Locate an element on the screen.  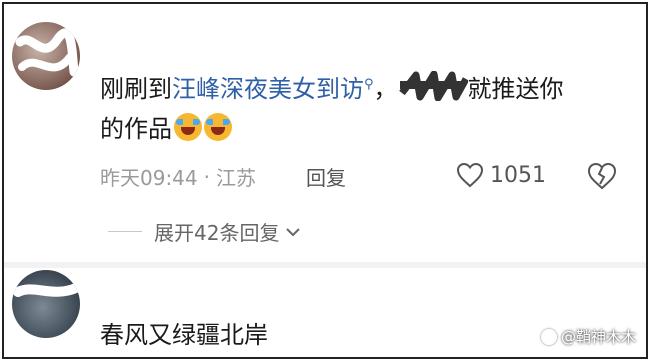
search-icon: ⚲ is located at coordinates (369, 84).